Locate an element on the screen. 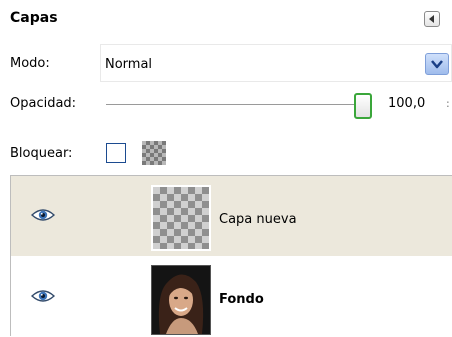 The image size is (452, 337). layer-thumbnail is located at coordinates (181, 218).